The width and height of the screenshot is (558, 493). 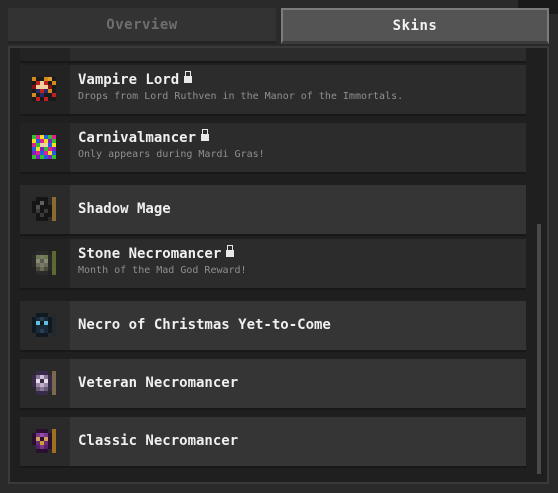 I want to click on skin-name: Necro of Christmas Yet-to-Come, so click(x=204, y=325).